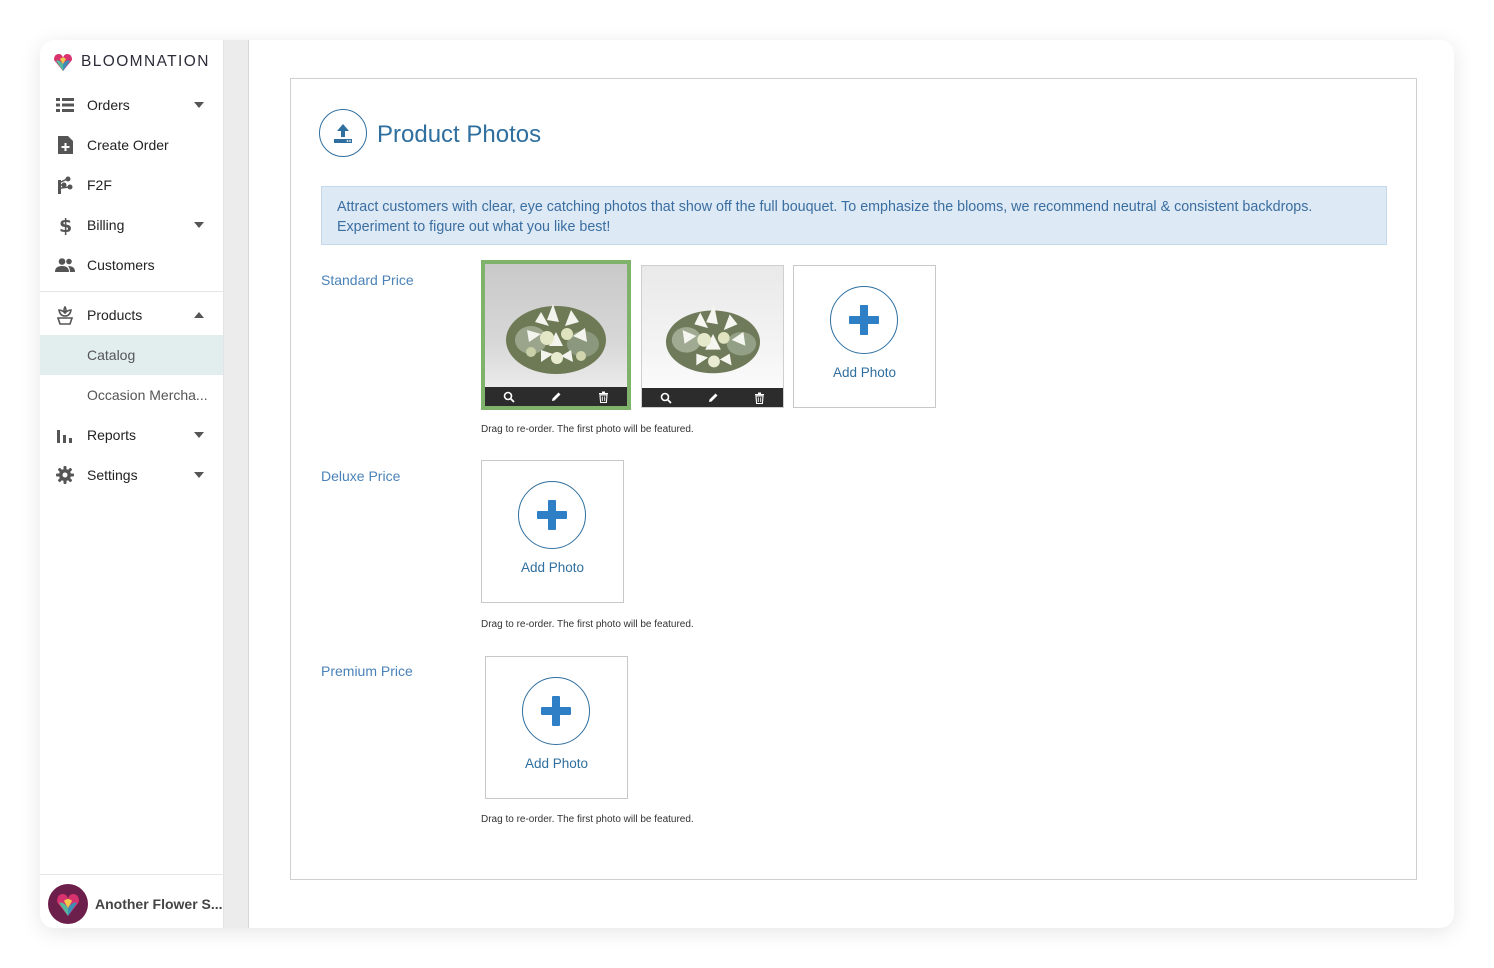  Describe the element at coordinates (343, 133) in the screenshot. I see `upload-icon` at that location.